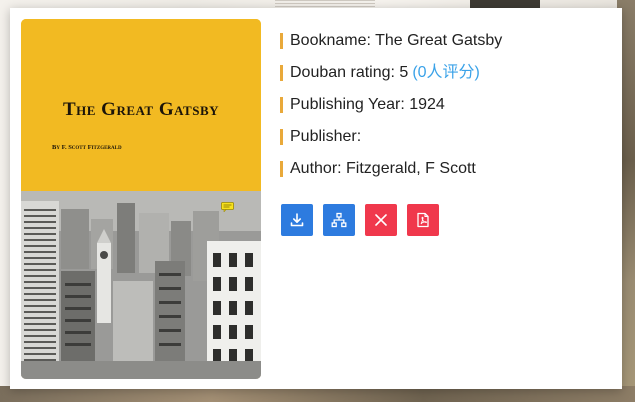 This screenshot has width=635, height=402. I want to click on download-icon, so click(297, 220).